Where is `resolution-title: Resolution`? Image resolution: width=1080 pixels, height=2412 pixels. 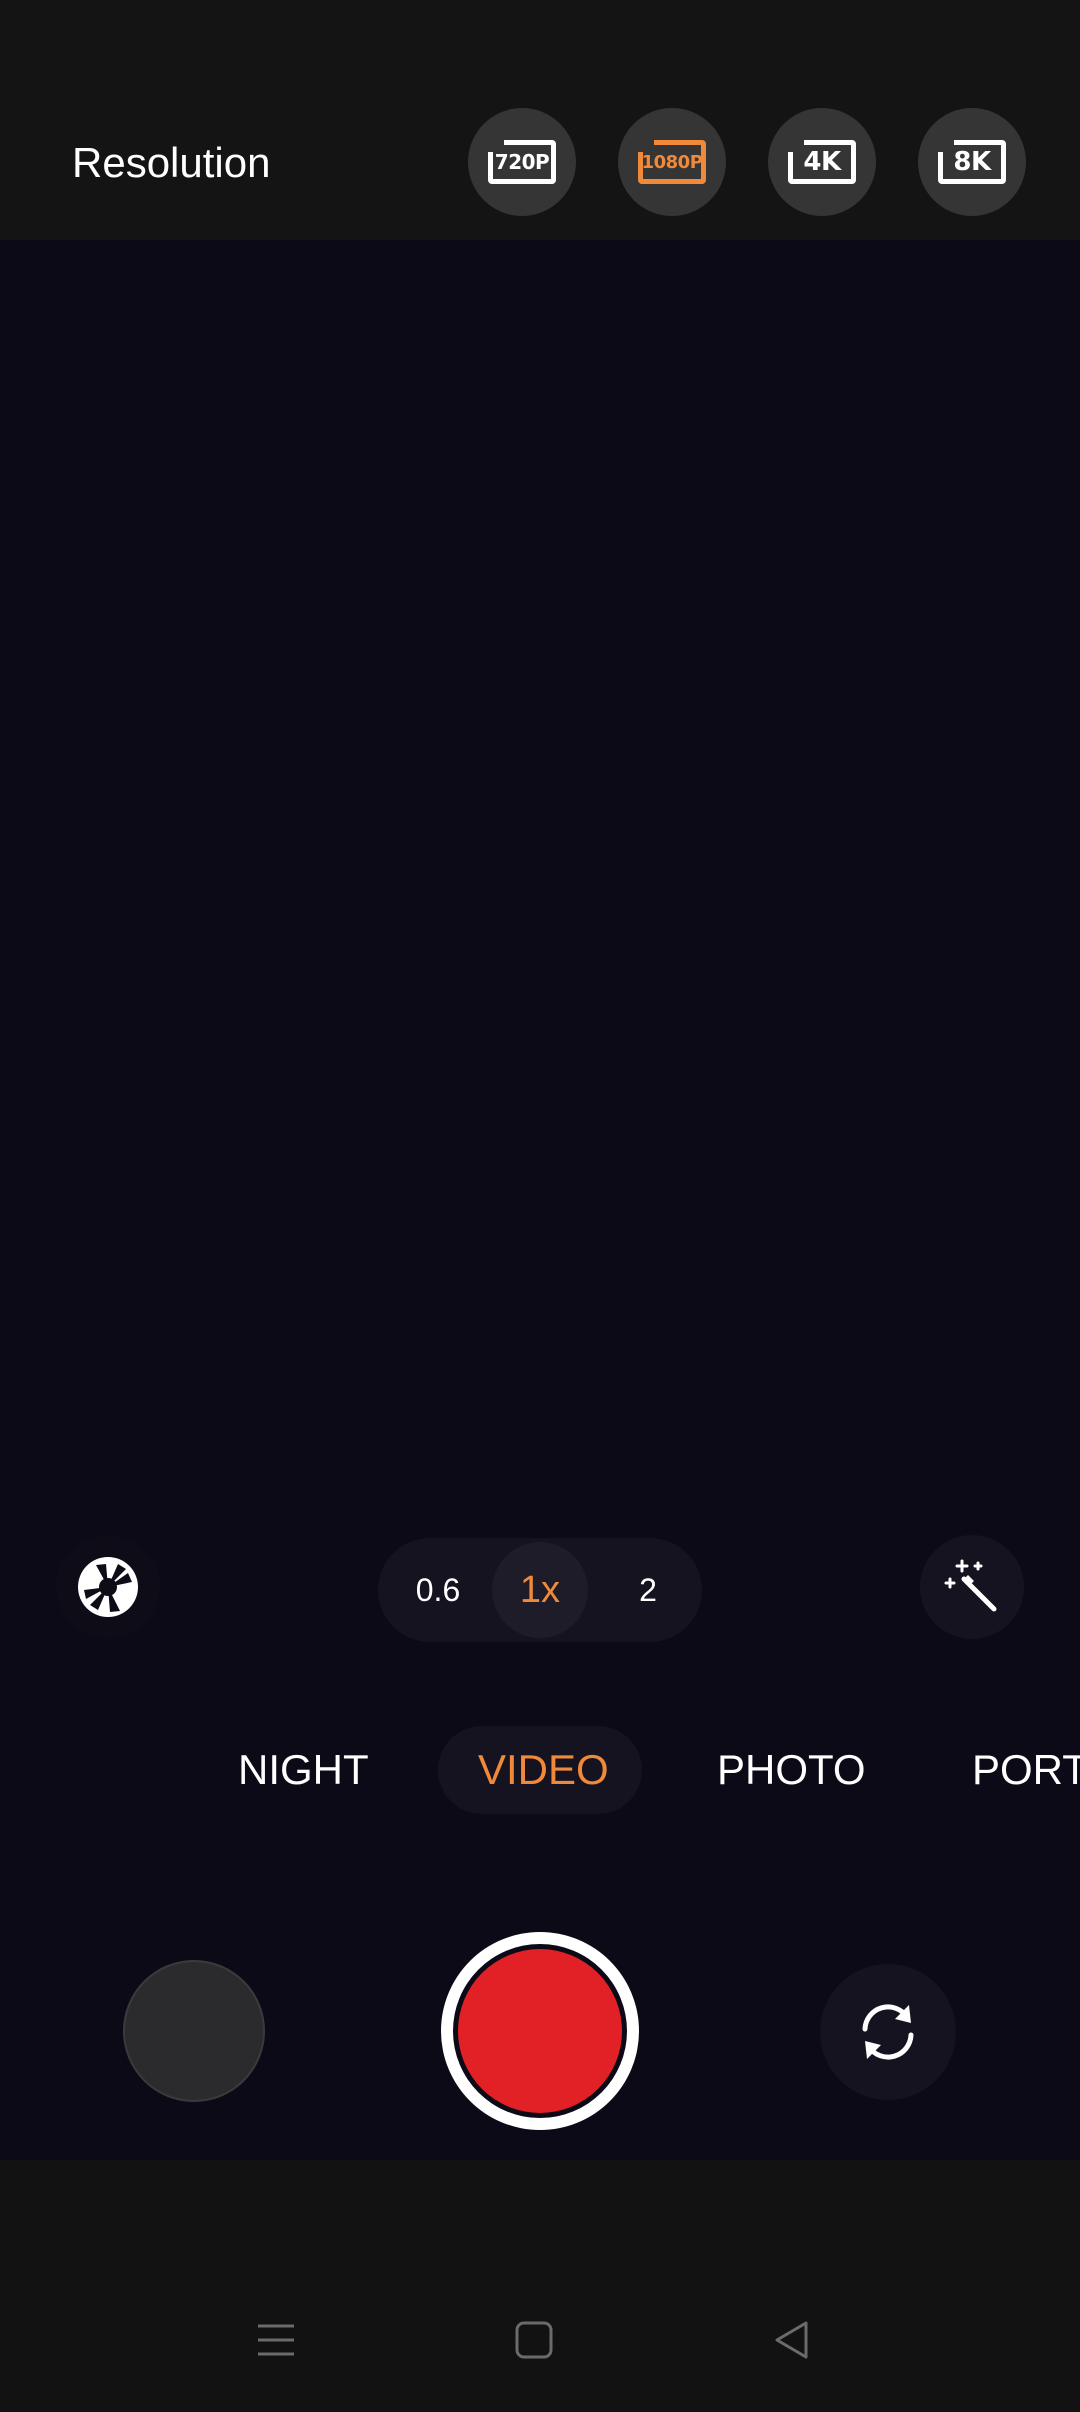
resolution-title: Resolution is located at coordinates (171, 162).